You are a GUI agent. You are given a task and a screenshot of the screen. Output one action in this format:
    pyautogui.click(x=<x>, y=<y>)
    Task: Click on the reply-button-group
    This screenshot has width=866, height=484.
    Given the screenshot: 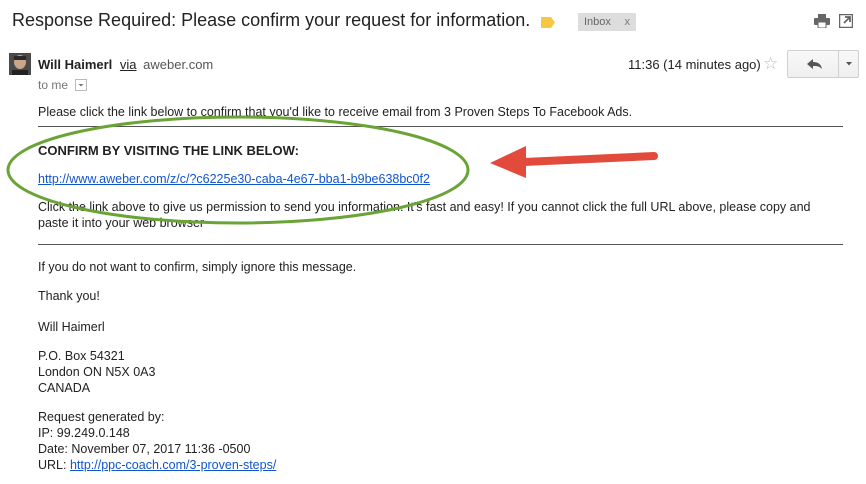 What is the action you would take?
    pyautogui.click(x=823, y=64)
    